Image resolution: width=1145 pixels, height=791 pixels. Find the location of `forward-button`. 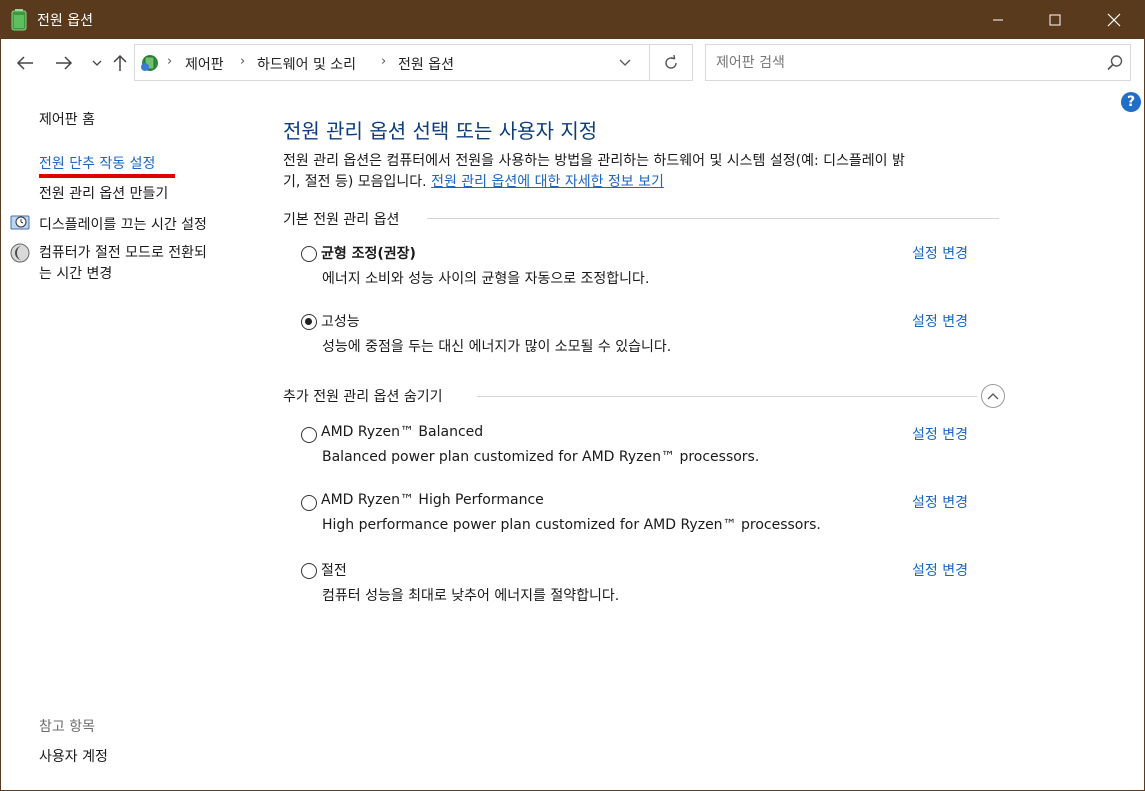

forward-button is located at coordinates (64, 63).